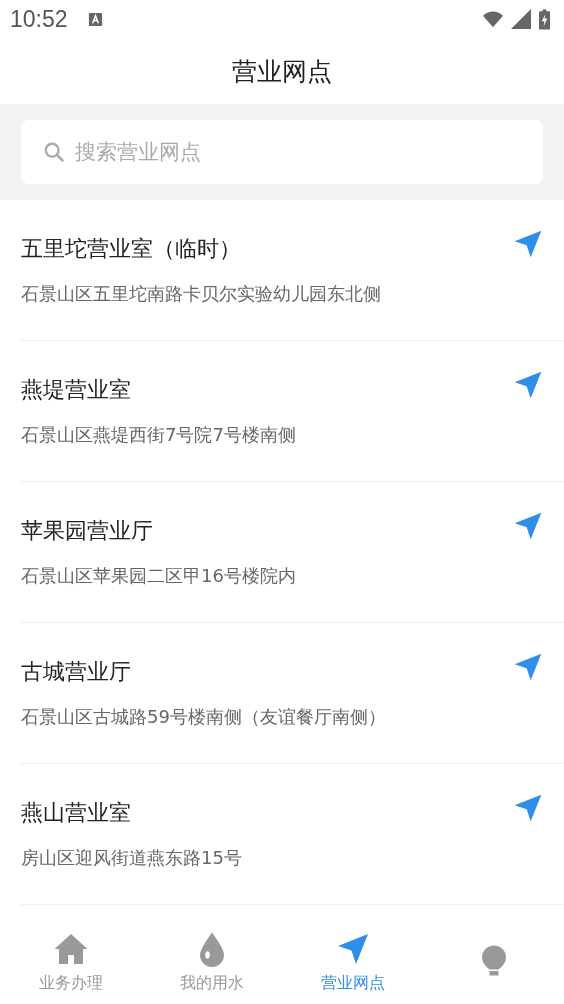  I want to click on status-time: 10:52, so click(39, 19).